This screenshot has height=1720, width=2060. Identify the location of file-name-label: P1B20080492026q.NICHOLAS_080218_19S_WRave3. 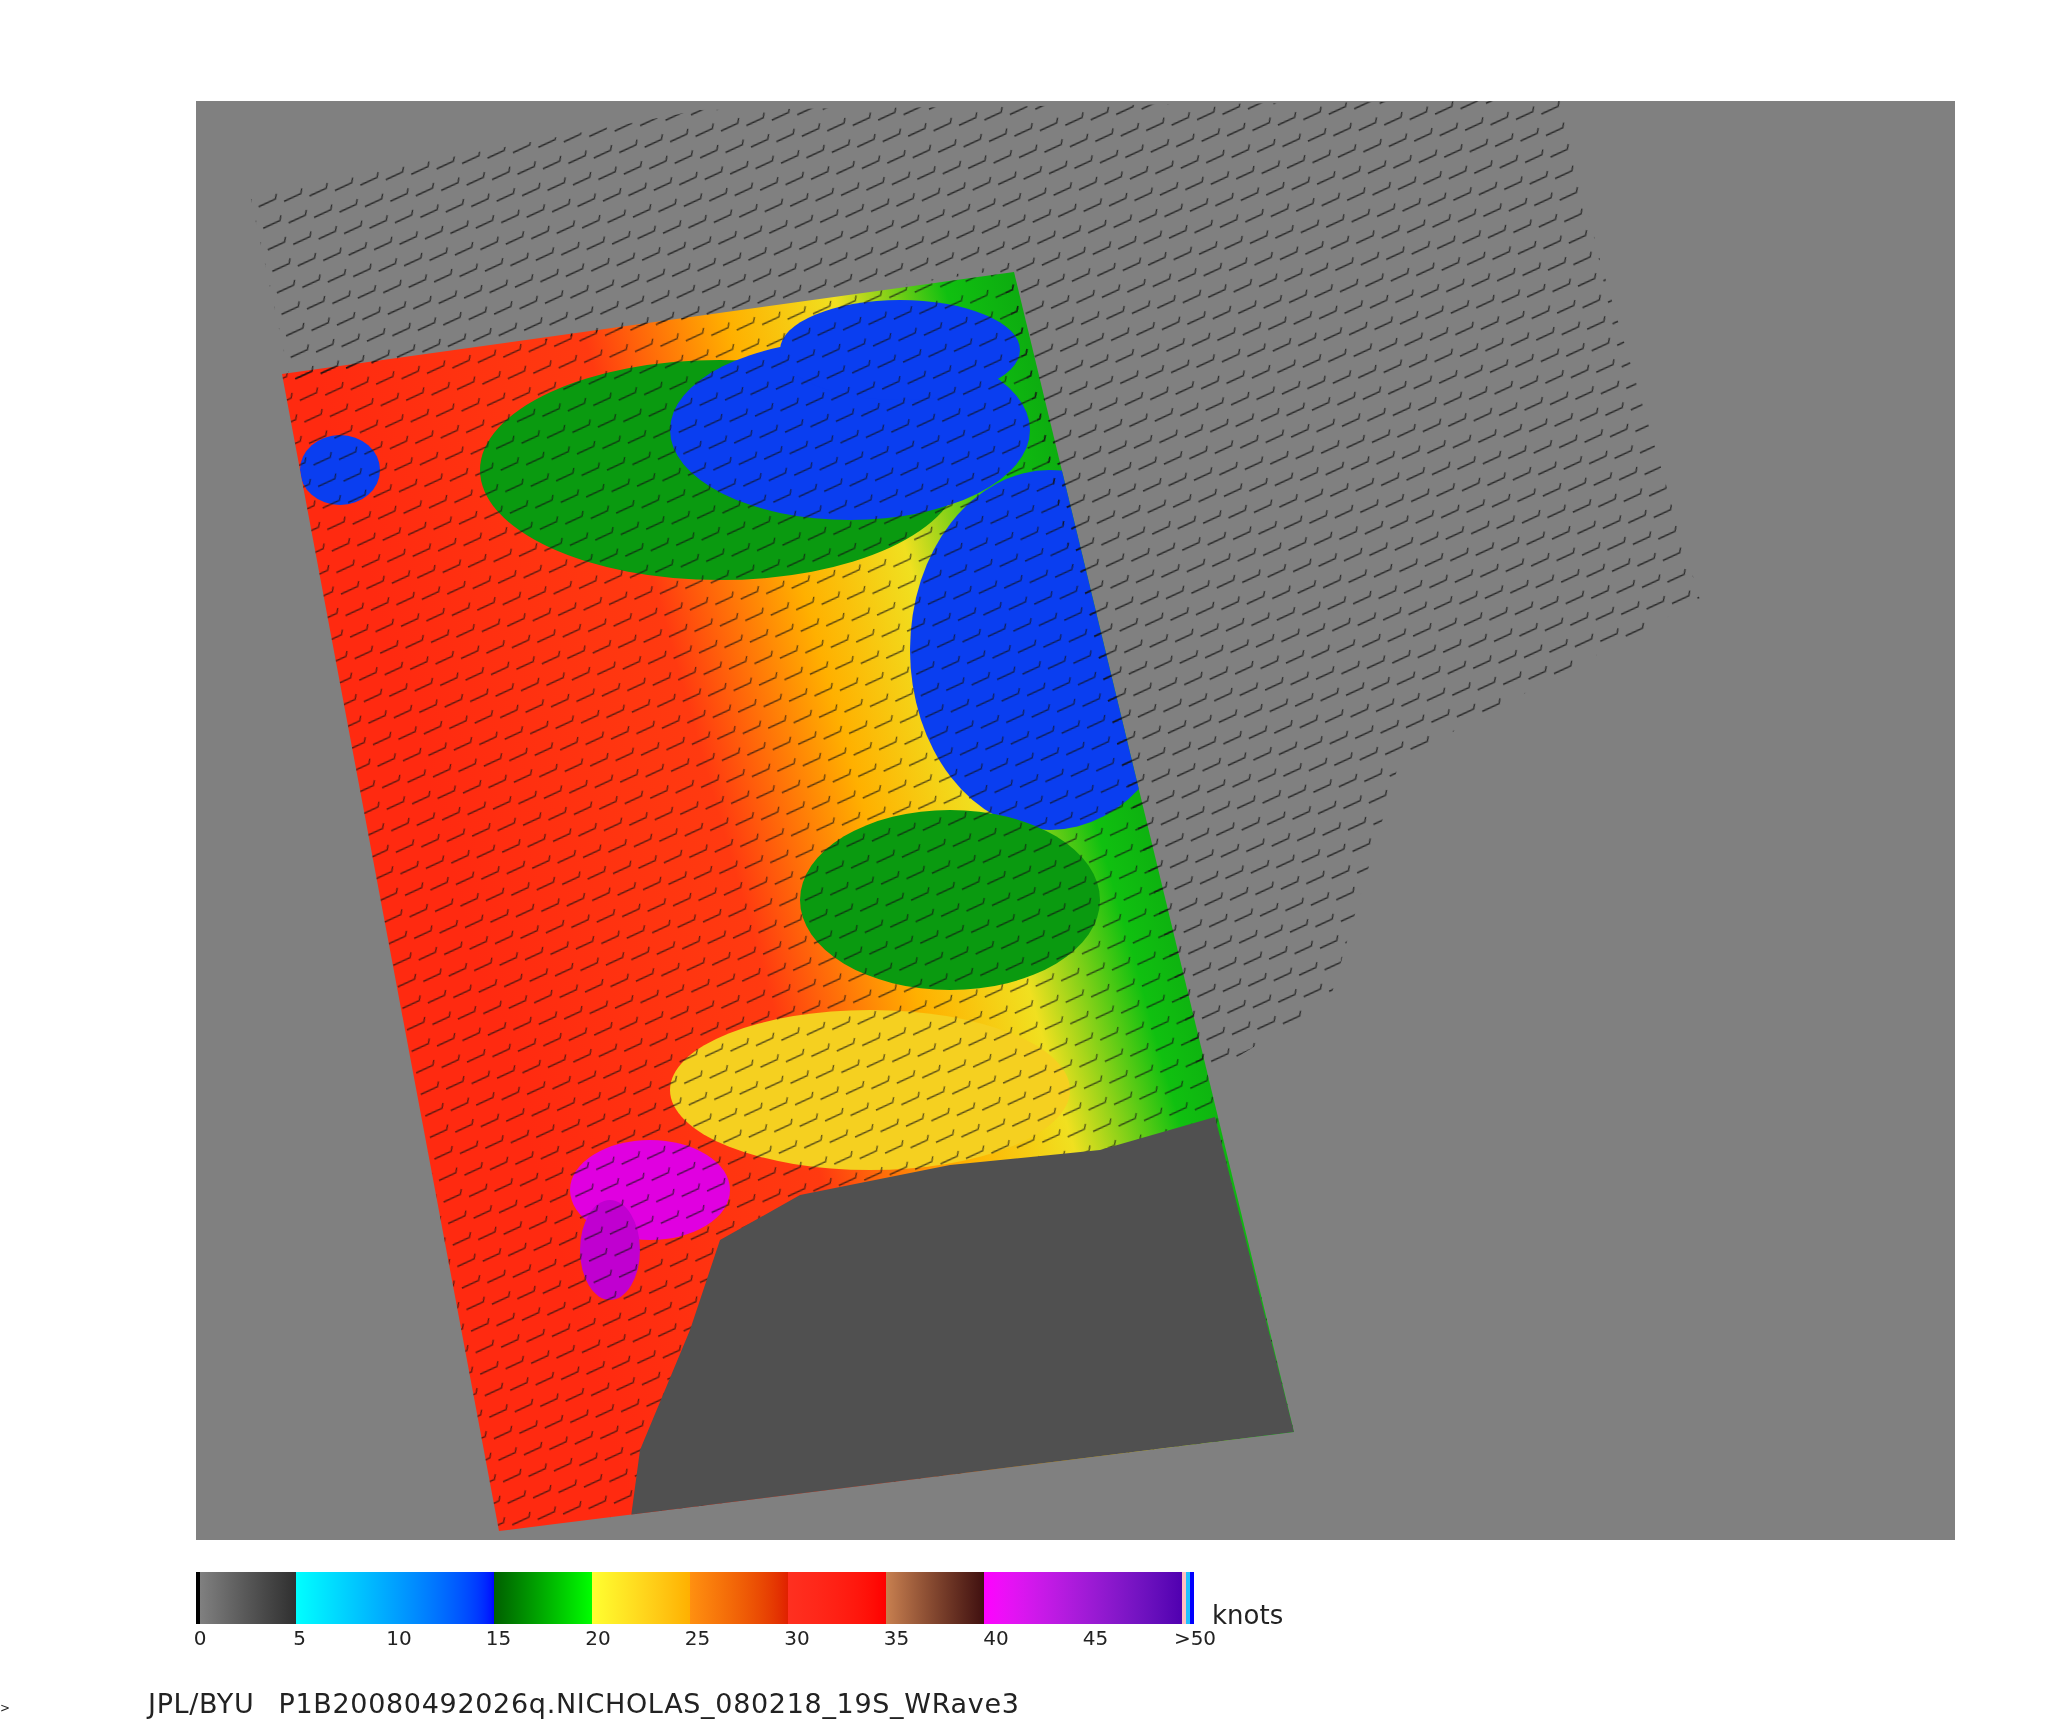
(649, 1703).